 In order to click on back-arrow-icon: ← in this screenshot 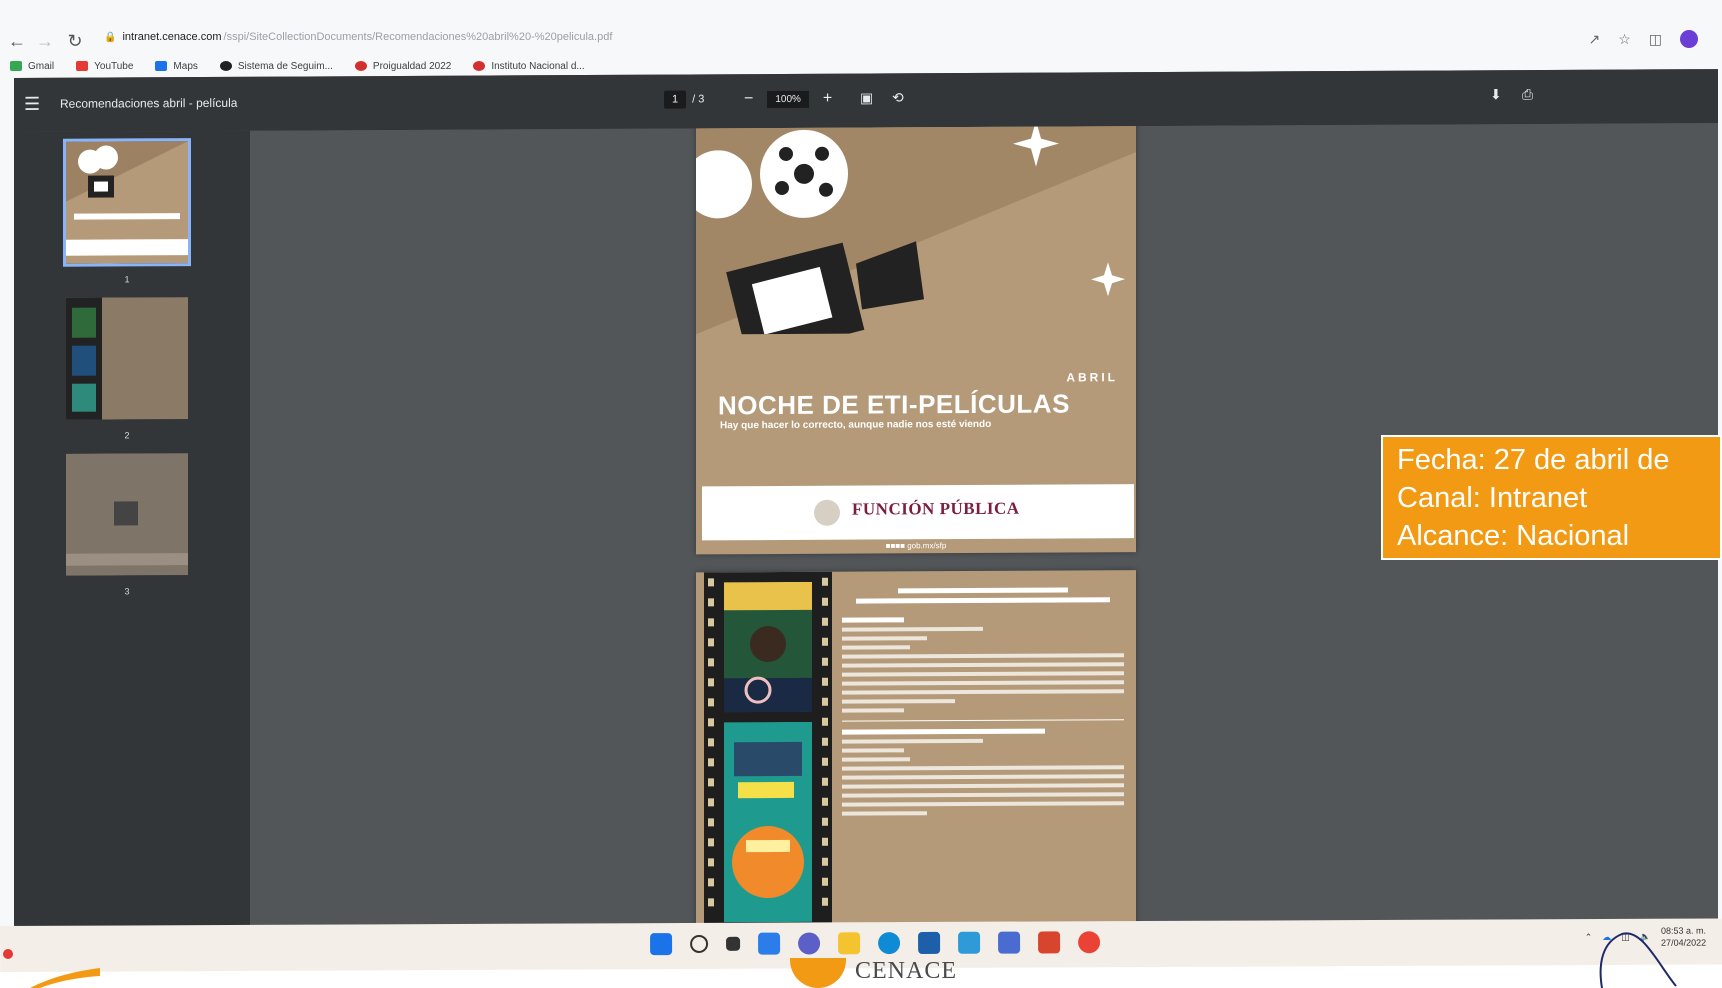, I will do `click(17, 41)`.